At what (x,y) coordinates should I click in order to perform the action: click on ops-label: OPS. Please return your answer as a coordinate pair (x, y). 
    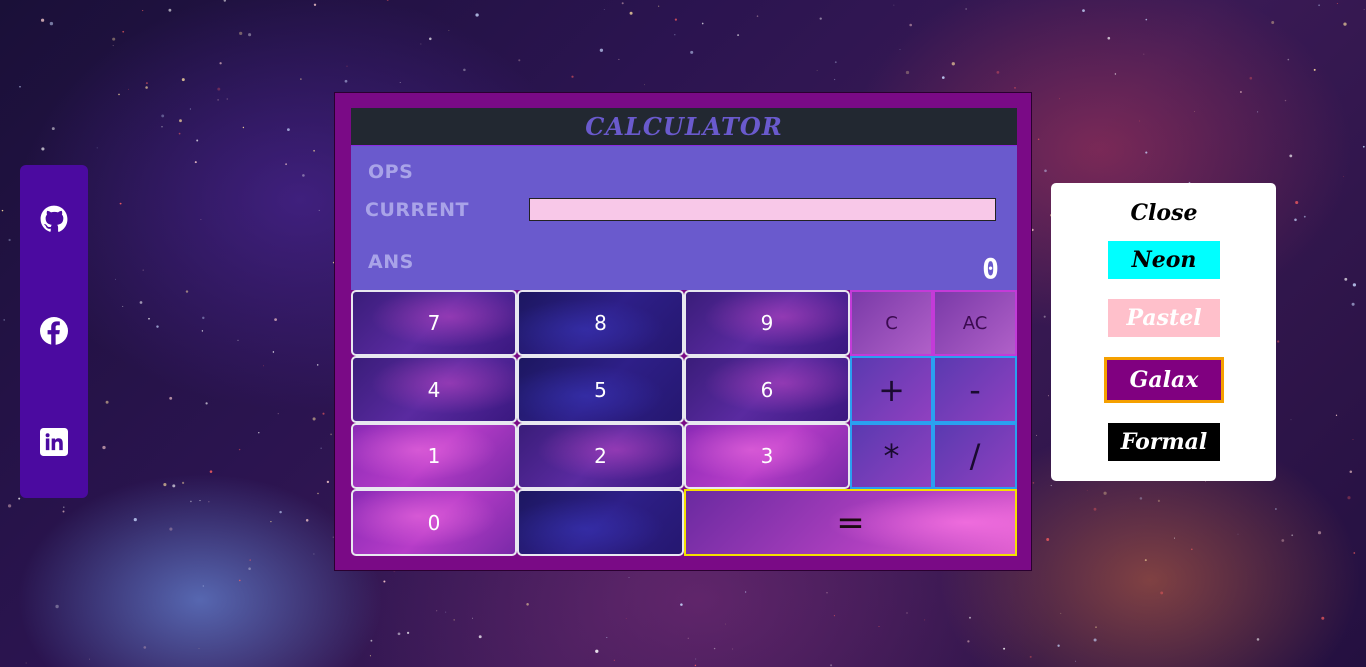
    Looking at the image, I should click on (391, 172).